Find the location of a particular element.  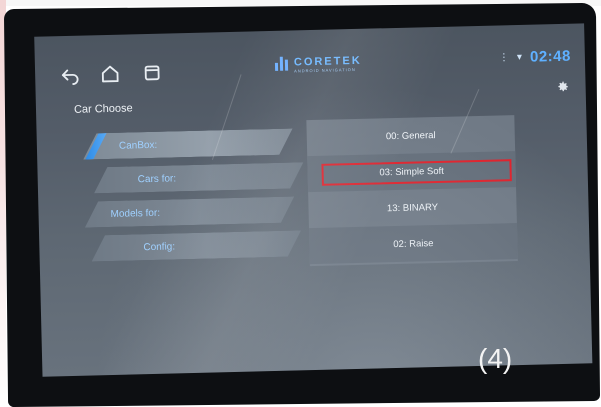

status-bar: CORETEK ANDROID NAVIGATION ⋮ ▾ 02:48 is located at coordinates (309, 55).